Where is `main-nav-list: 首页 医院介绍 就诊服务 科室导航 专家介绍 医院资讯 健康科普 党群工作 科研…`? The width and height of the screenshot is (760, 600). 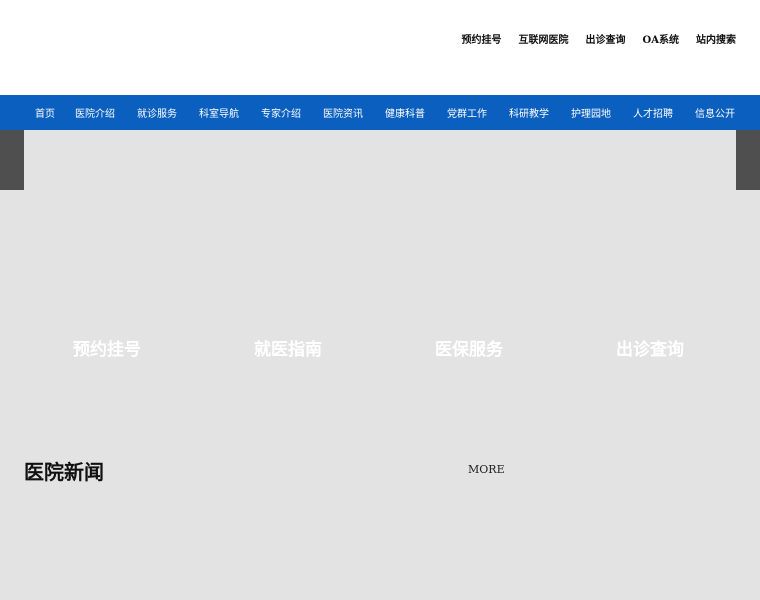 main-nav-list: 首页 医院介绍 就诊服务 科室导航 专家介绍 医院资讯 健康科普 党群工作 科研… is located at coordinates (380, 112).